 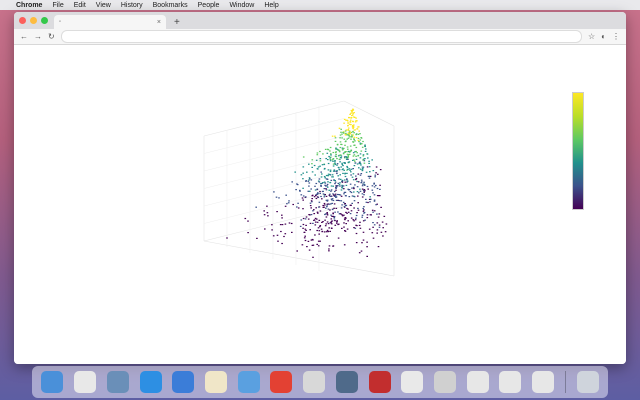 I want to click on menu-dots-icon: ⋮, so click(x=616, y=36).